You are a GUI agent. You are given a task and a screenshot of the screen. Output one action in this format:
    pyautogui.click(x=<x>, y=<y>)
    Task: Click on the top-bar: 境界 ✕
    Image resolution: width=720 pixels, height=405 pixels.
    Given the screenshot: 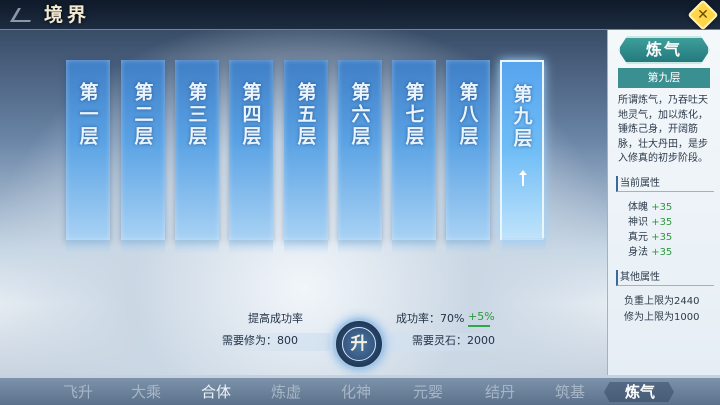 What is the action you would take?
    pyautogui.click(x=360, y=15)
    